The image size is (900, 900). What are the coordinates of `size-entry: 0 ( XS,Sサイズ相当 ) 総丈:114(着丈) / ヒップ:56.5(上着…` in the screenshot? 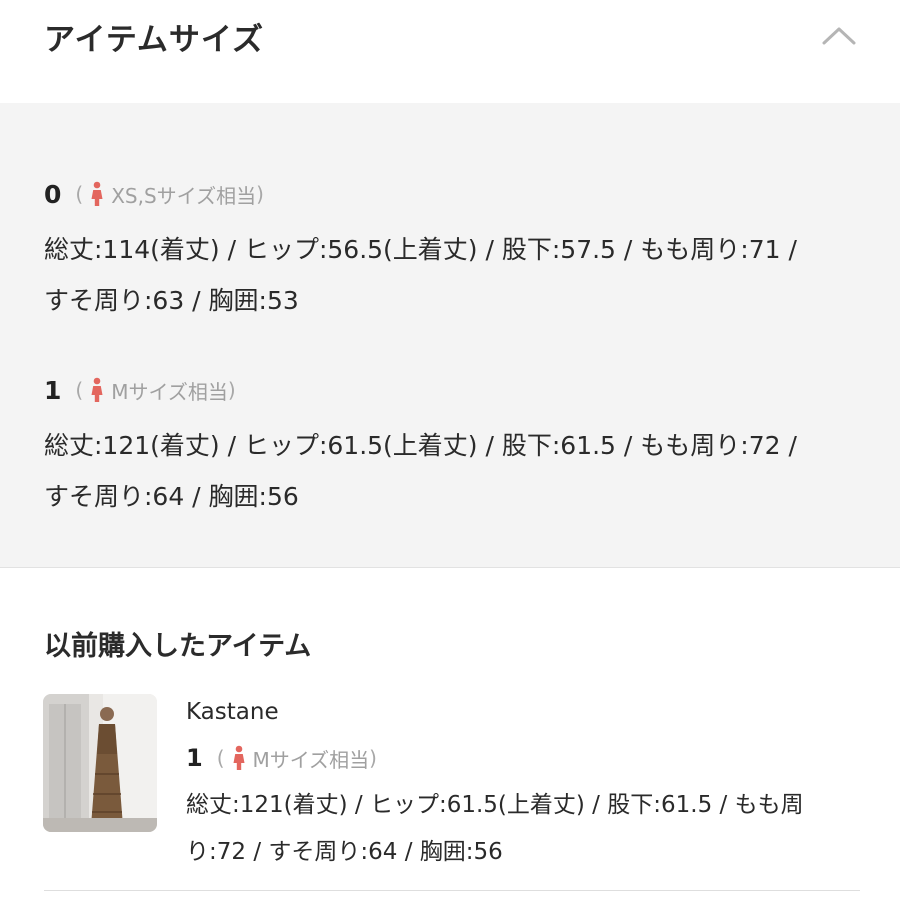 It's located at (444, 252).